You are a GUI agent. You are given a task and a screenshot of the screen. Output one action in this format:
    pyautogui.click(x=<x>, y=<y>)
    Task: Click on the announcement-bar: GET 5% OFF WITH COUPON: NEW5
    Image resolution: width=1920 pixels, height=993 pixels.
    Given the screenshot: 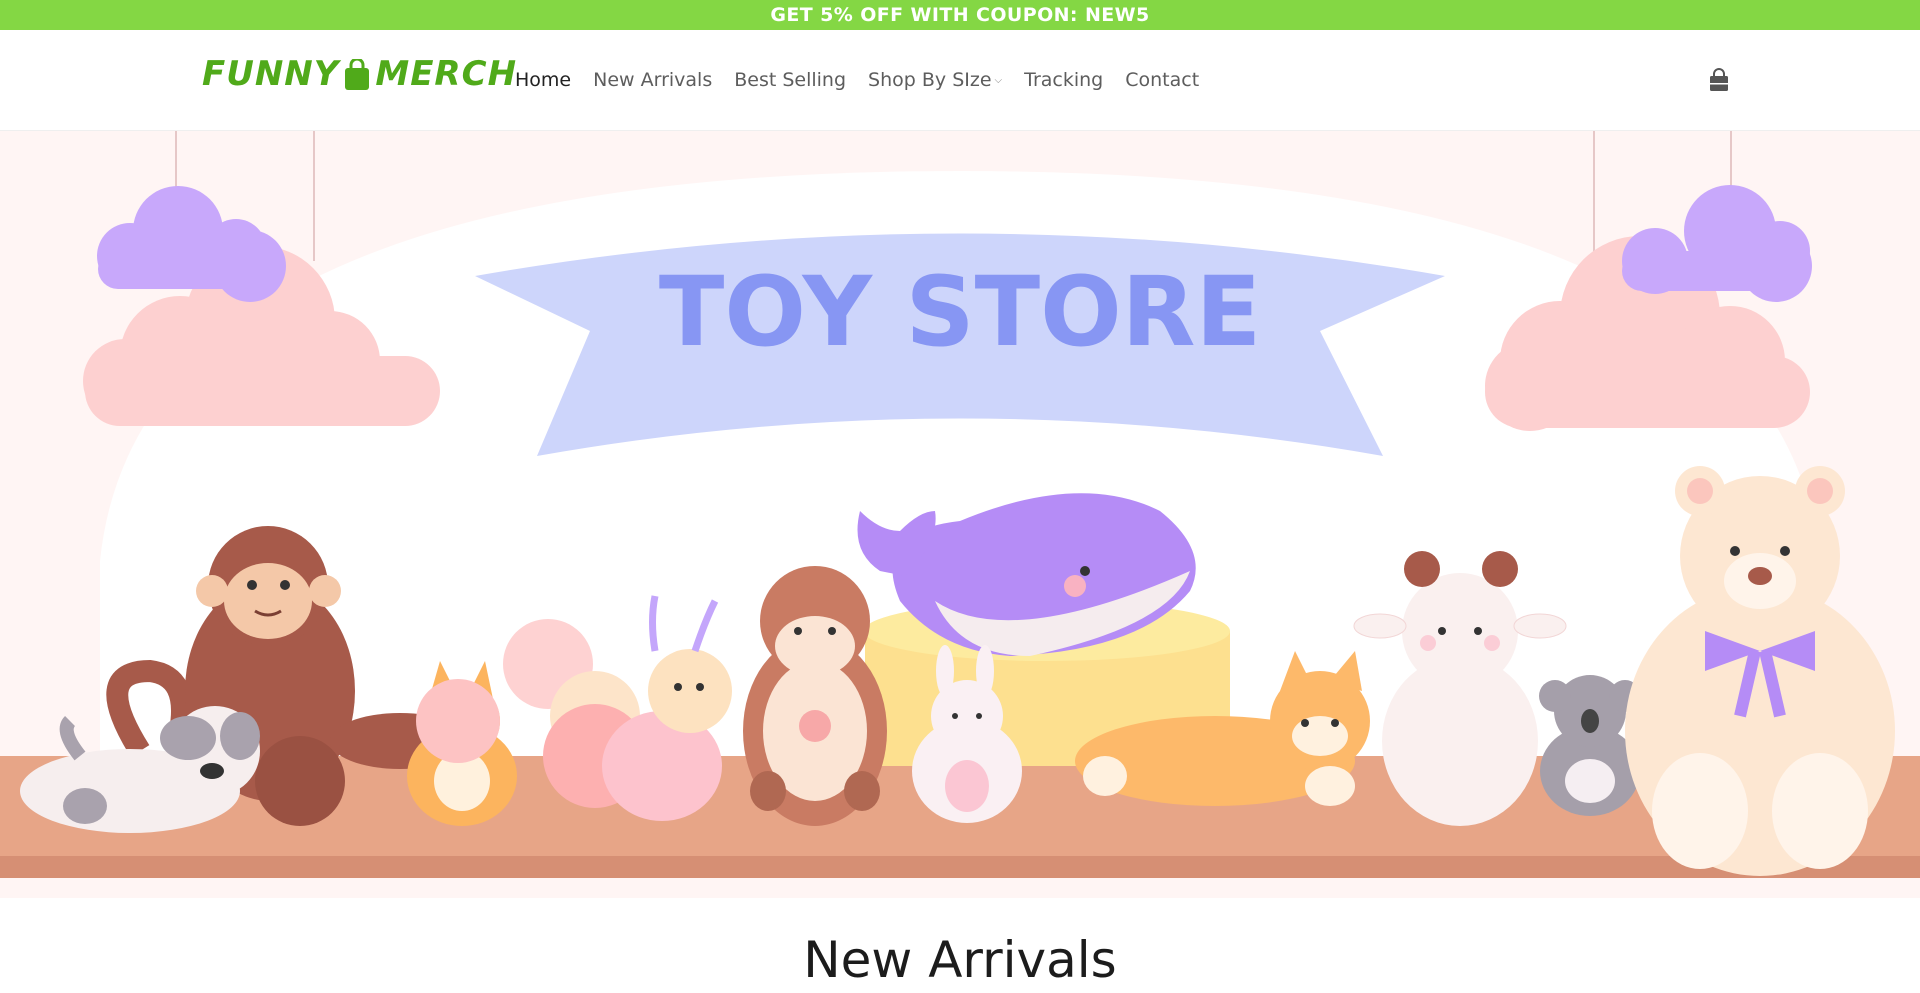 What is the action you would take?
    pyautogui.click(x=960, y=15)
    